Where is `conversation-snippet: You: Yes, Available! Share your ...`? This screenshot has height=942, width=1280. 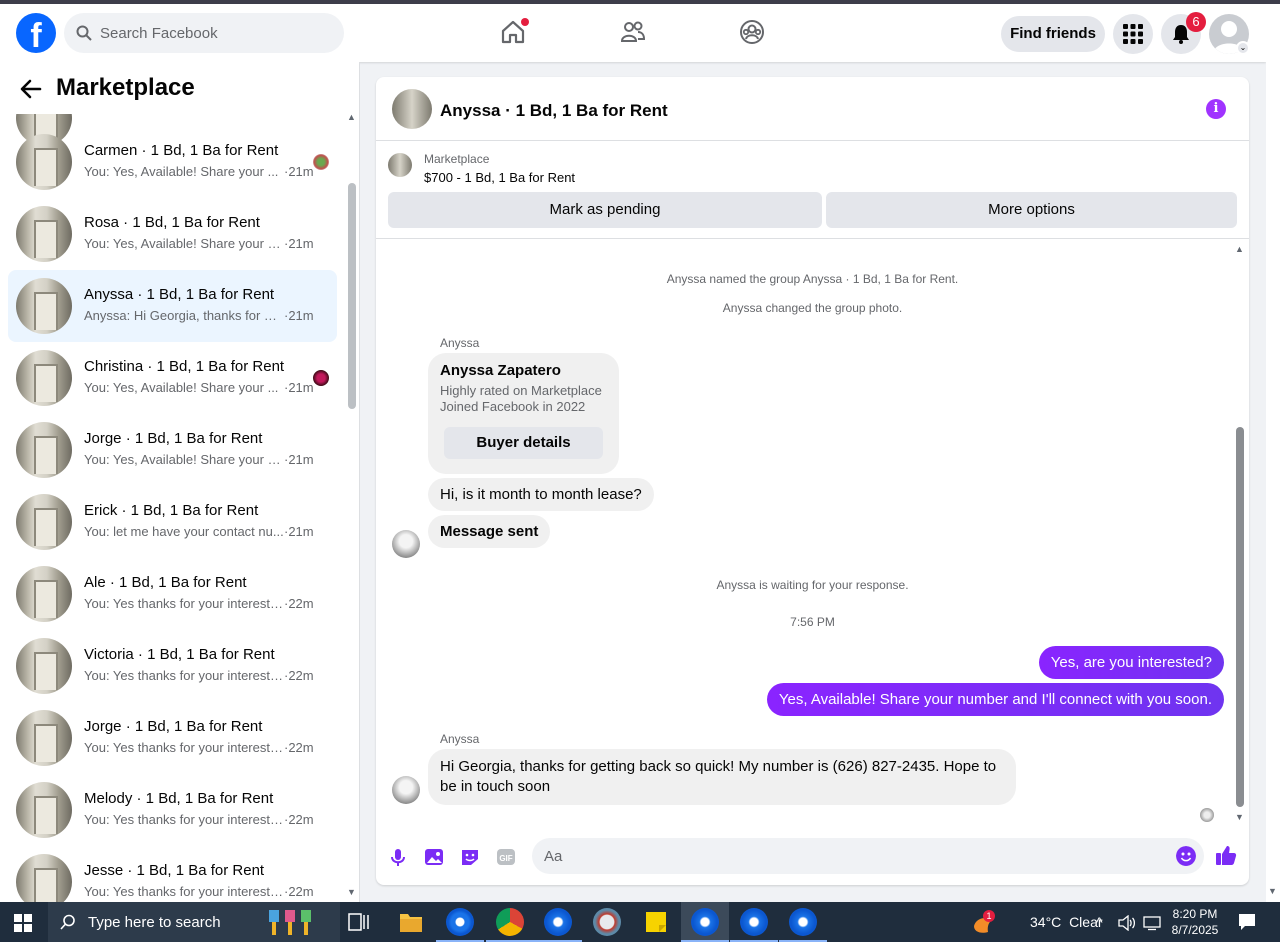
conversation-snippet: You: Yes, Available! Share your ... is located at coordinates (181, 387).